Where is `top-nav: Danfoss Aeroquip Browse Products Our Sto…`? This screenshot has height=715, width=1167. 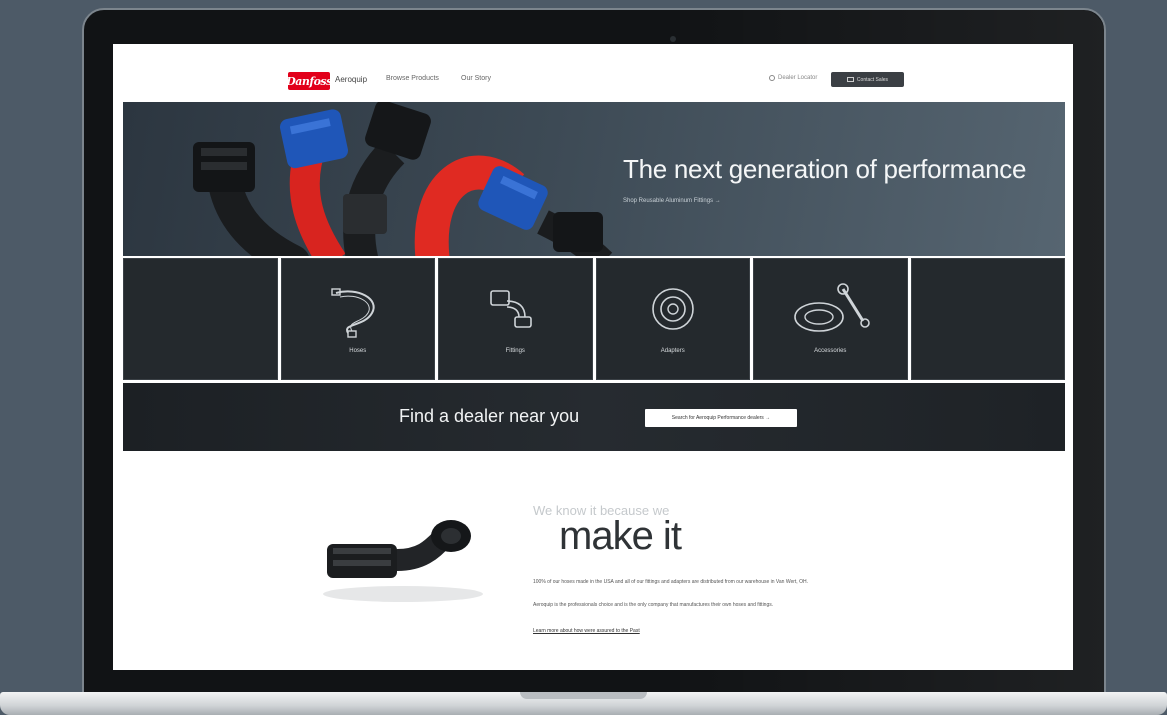
top-nav: Danfoss Aeroquip Browse Products Our Sto… is located at coordinates (593, 73).